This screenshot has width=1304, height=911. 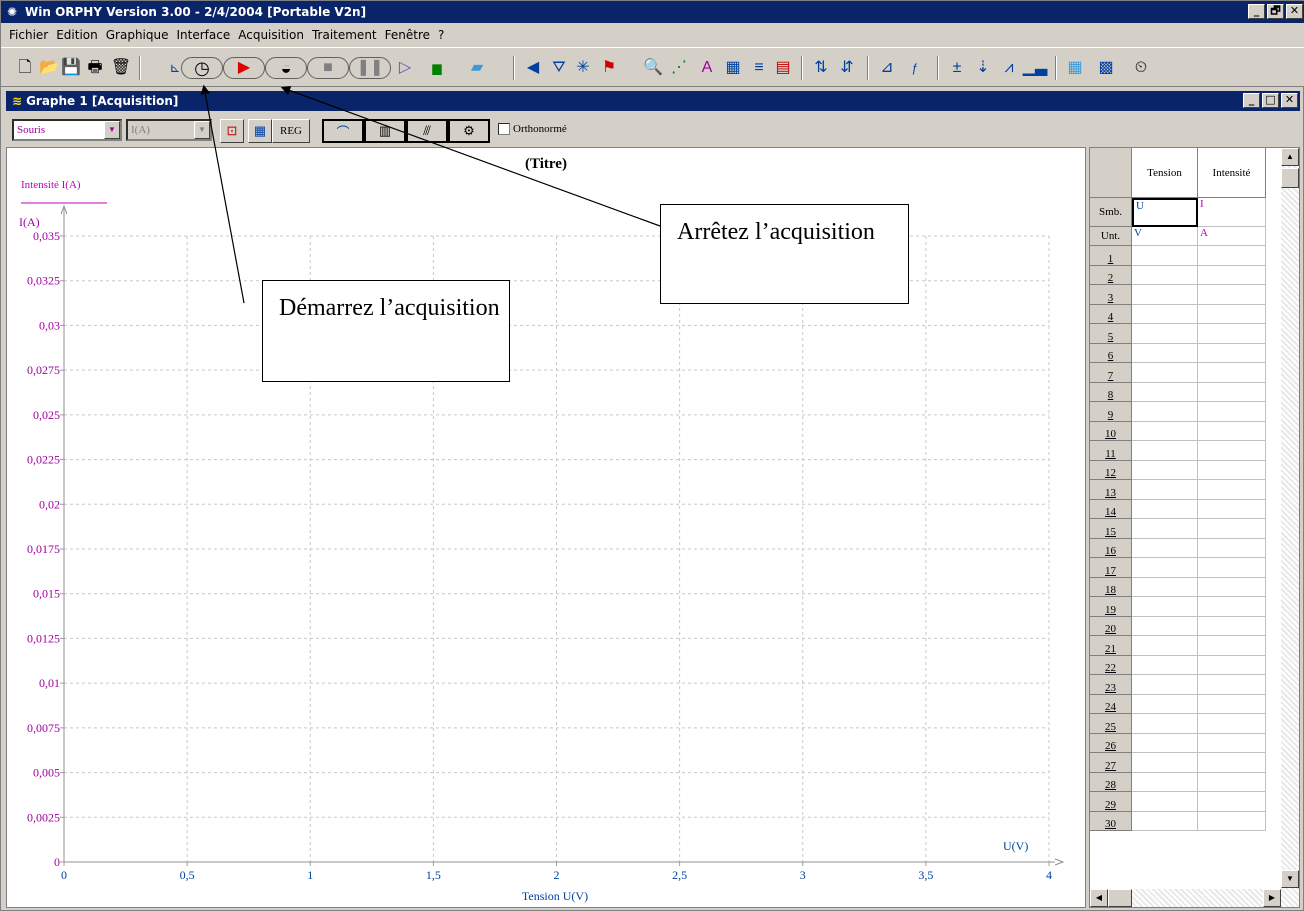 I want to click on row-number: 23, so click(x=1111, y=685).